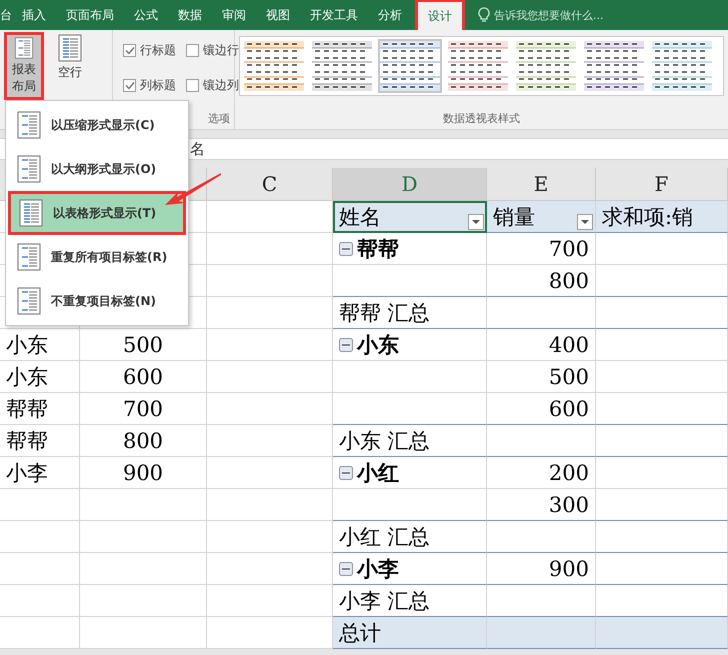 This screenshot has height=655, width=728. Describe the element at coordinates (481, 119) in the screenshot. I see `group-label: 数据透视表样式` at that location.